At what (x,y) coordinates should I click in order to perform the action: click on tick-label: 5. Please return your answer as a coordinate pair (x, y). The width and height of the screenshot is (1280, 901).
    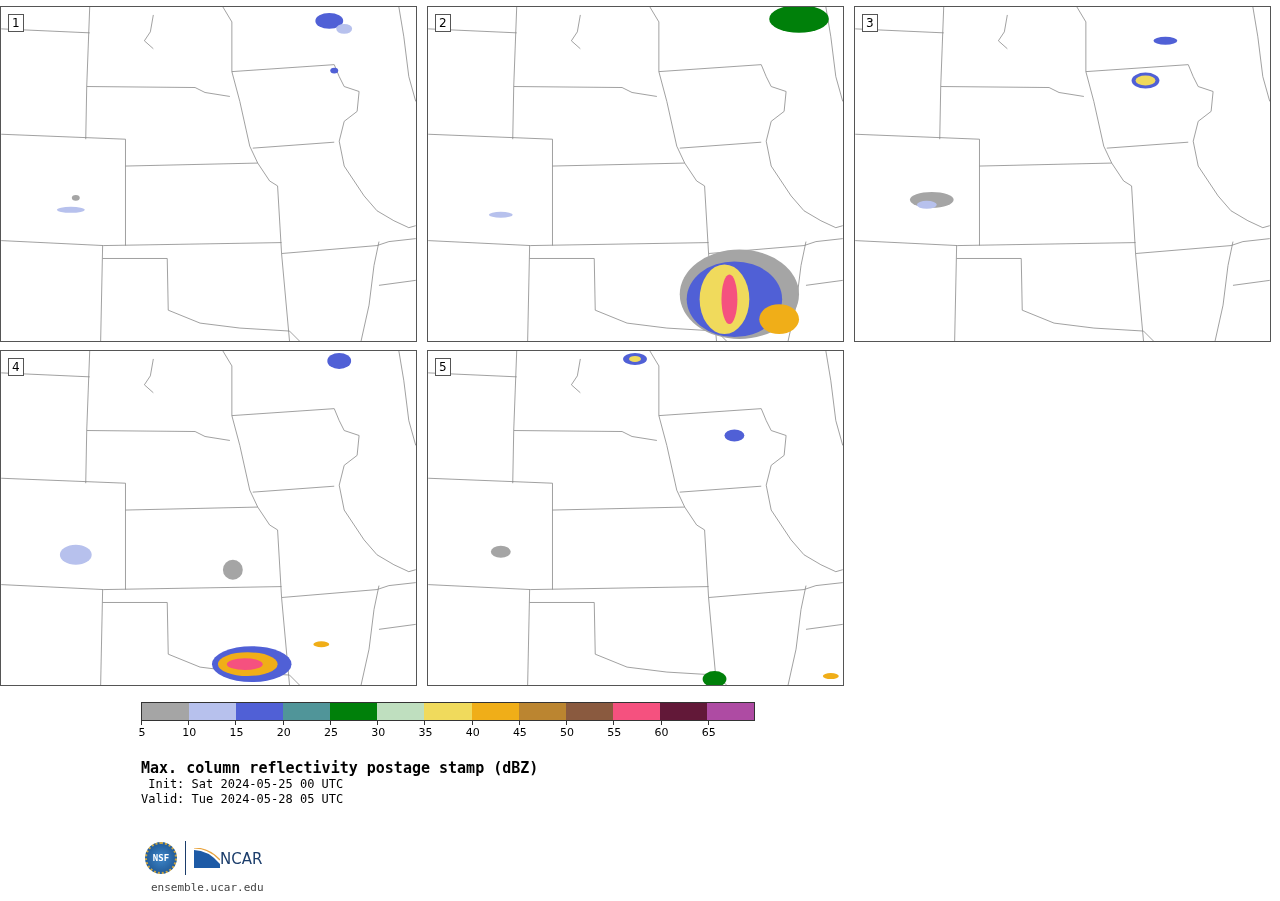
    Looking at the image, I should click on (142, 732).